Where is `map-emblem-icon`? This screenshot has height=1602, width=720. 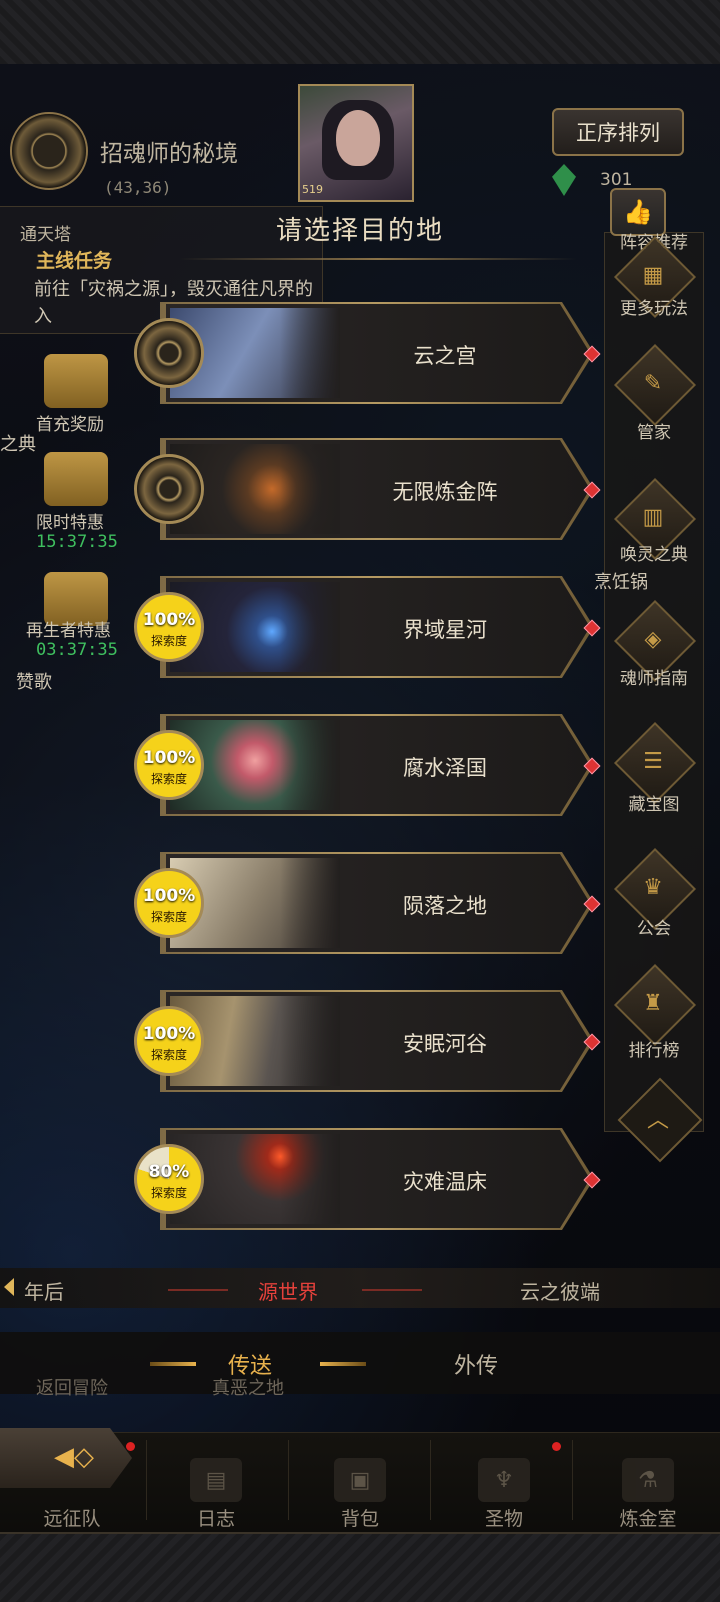 map-emblem-icon is located at coordinates (49, 151).